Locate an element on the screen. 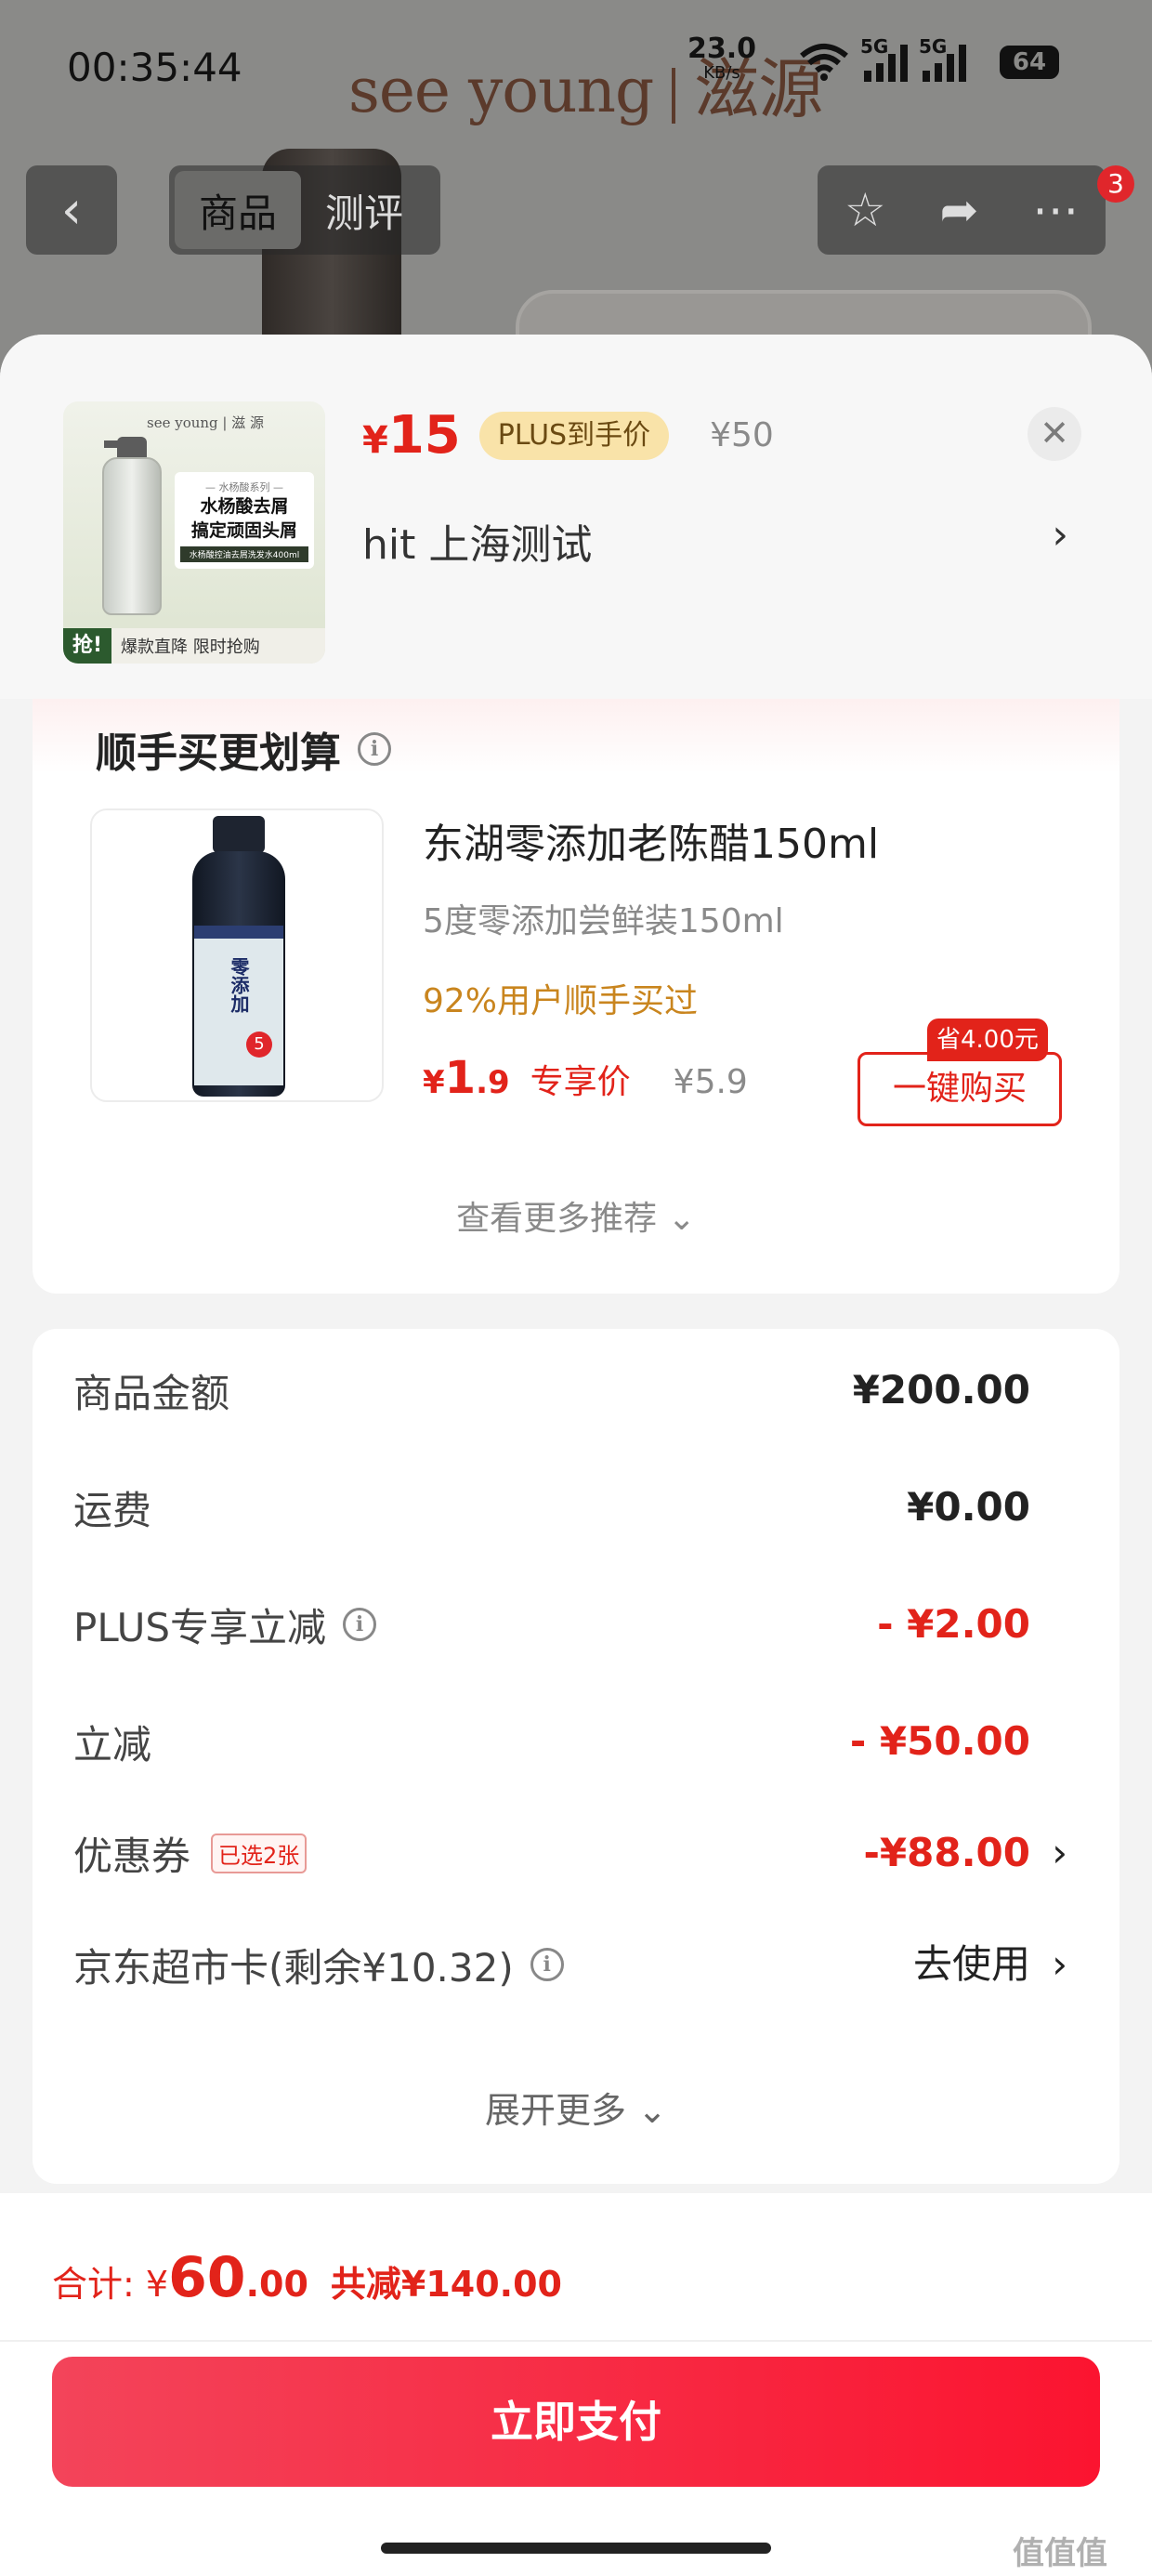  checkout-footer: 合计: ¥ 60 .00 共减¥140.00 立即支付 值值值 is located at coordinates (576, 2384).